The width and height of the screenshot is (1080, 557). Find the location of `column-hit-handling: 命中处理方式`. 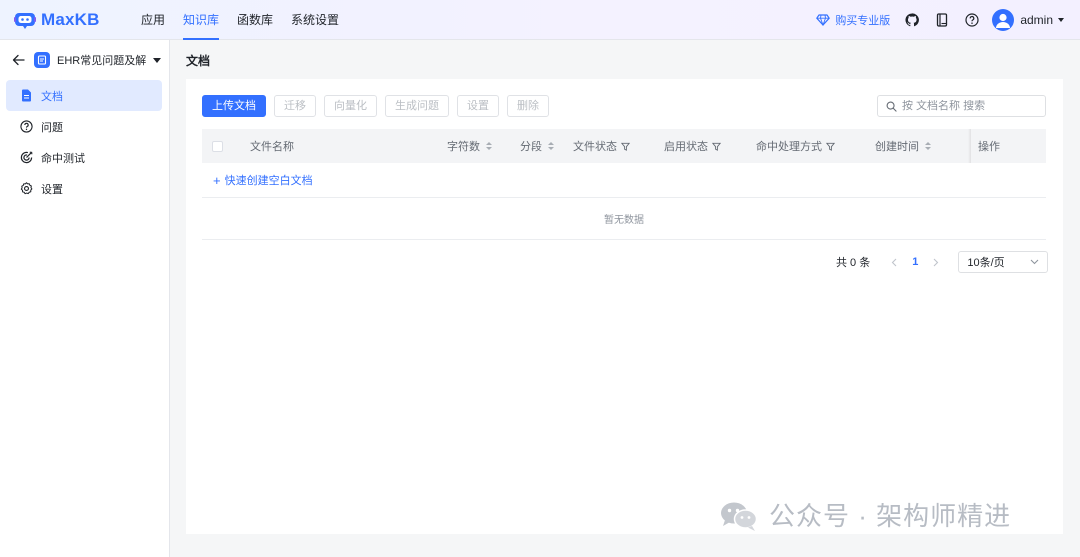

column-hit-handling: 命中处理方式 is located at coordinates (795, 146).